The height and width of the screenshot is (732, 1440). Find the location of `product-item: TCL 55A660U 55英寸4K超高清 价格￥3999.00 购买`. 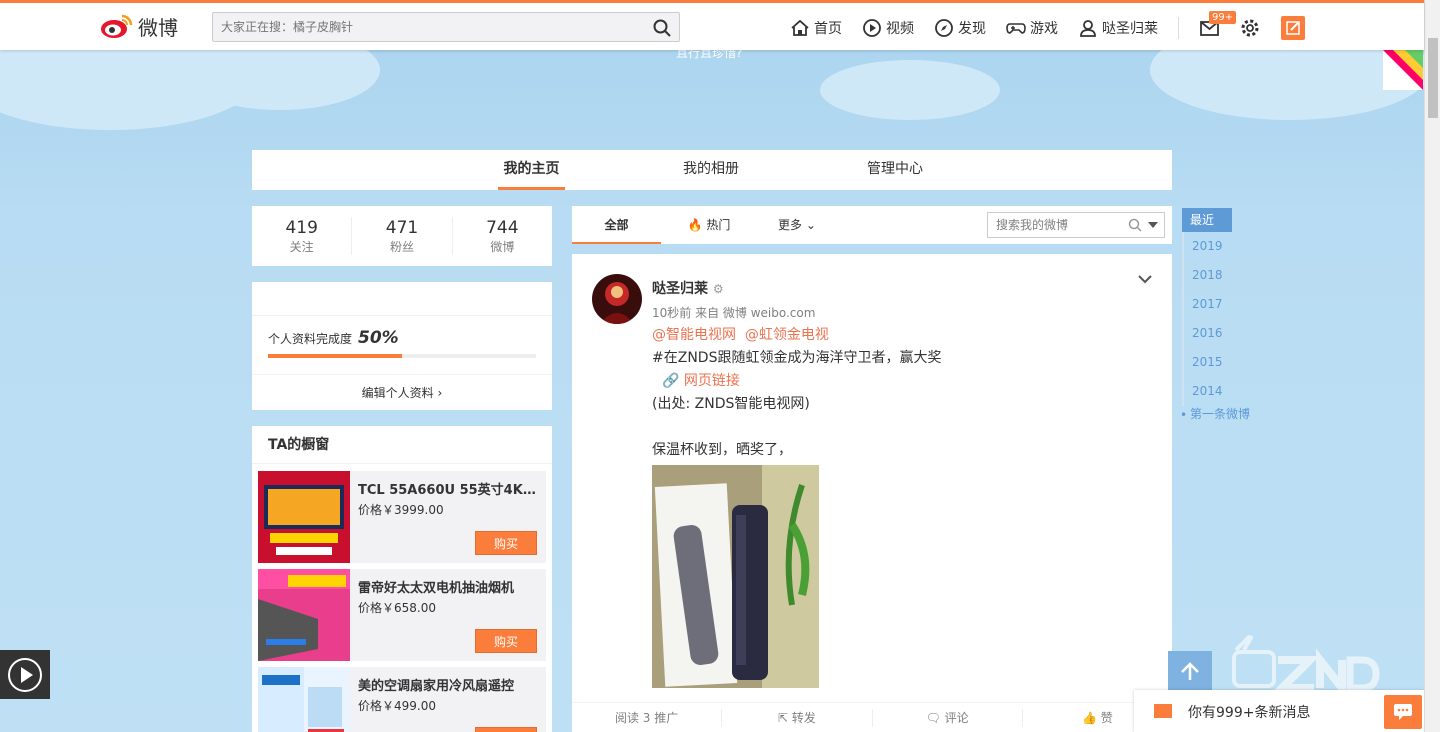

product-item: TCL 55A660U 55英寸4K超高清 价格￥3999.00 购买 is located at coordinates (402, 517).